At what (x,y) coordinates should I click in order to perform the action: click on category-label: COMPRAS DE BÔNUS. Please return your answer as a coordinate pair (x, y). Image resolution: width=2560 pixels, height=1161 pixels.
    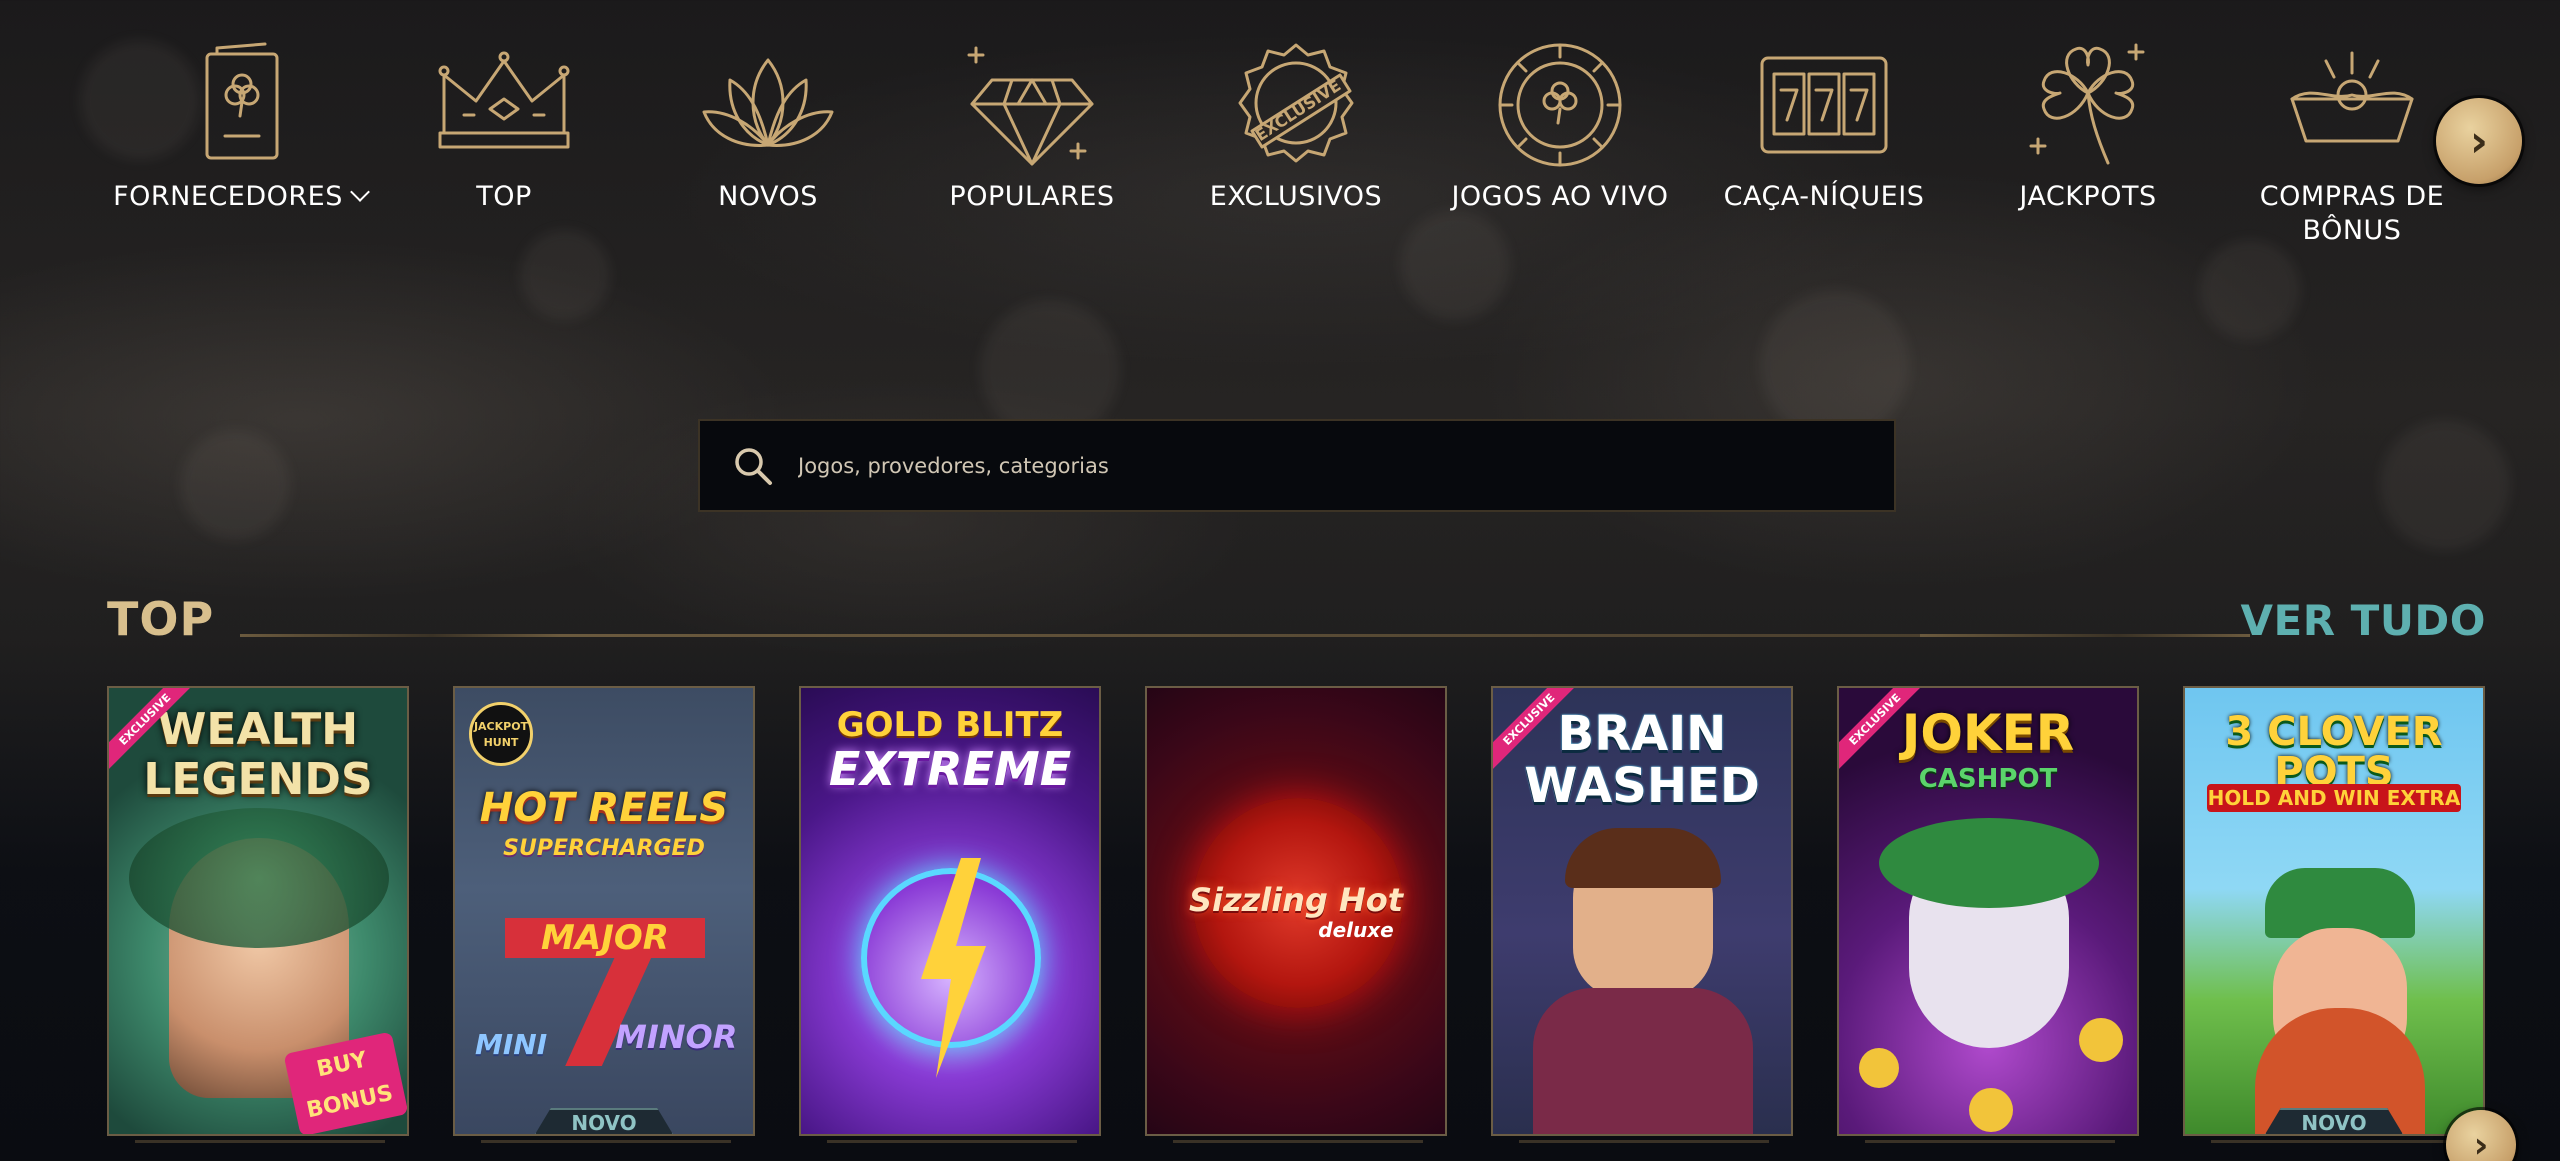
    Looking at the image, I should click on (2352, 213).